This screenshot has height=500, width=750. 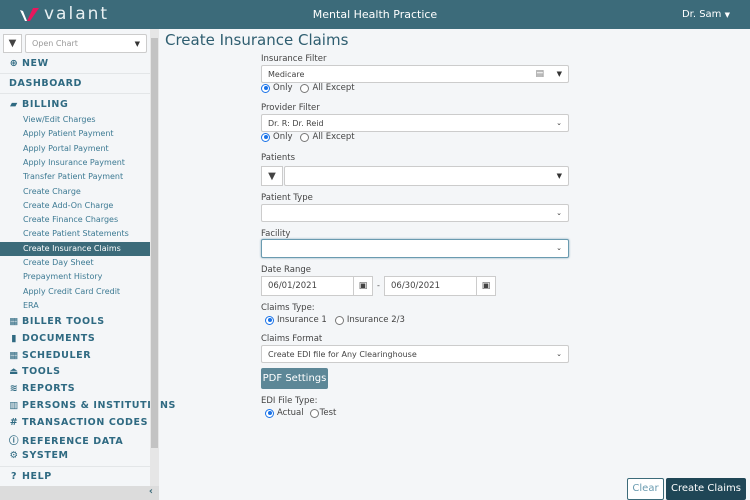 What do you see at coordinates (86, 292) in the screenshot?
I see `sidebar-item-apply-credit-card-credit: Apply Credit Card Credit` at bounding box center [86, 292].